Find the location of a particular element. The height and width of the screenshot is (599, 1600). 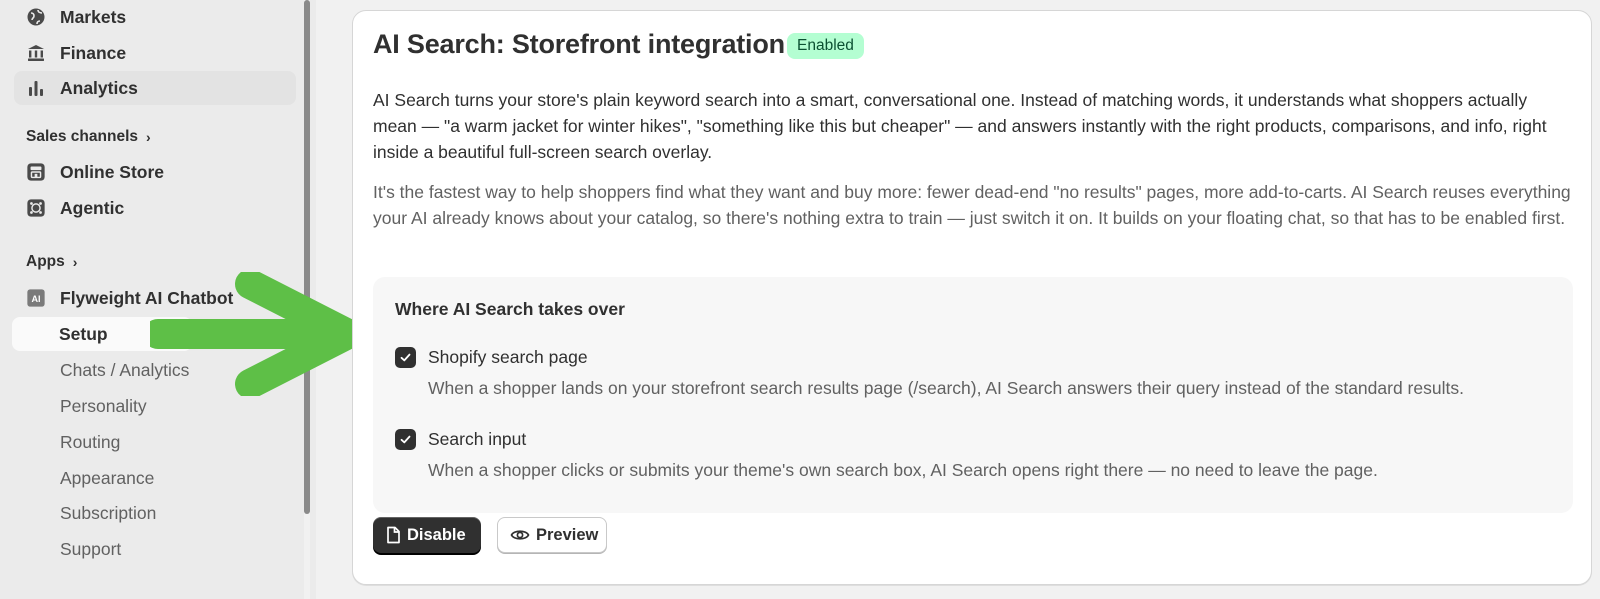

sidebar-subitem-label: Routing is located at coordinates (90, 441).